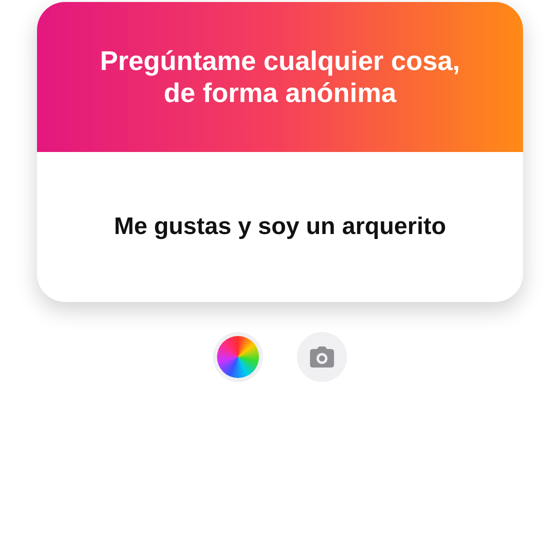 This screenshot has height=560, width=560. I want to click on color-wheel-icon, so click(238, 357).